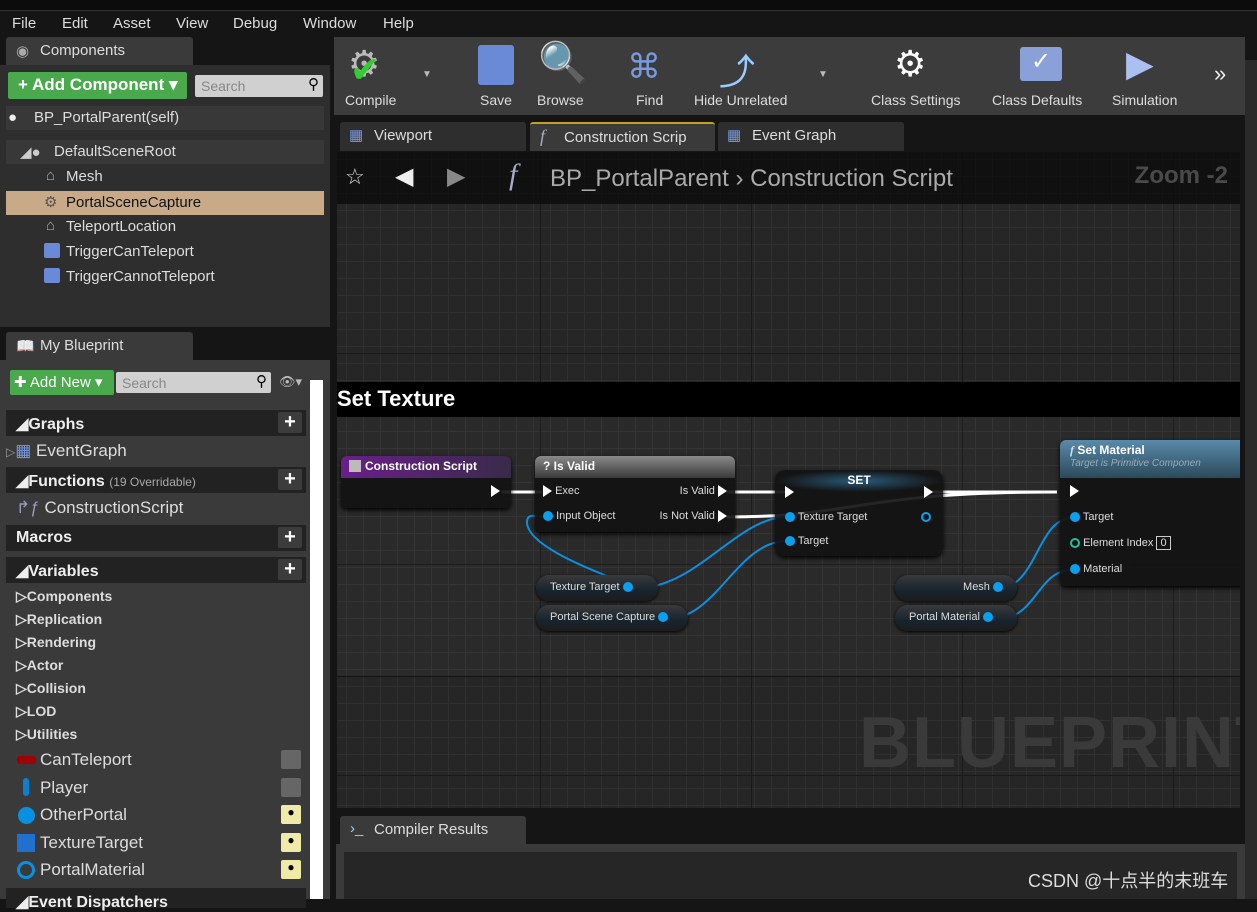 Image resolution: width=1257 pixels, height=912 pixels. I want to click on getter-texture-target: Texture Target, so click(597, 588).